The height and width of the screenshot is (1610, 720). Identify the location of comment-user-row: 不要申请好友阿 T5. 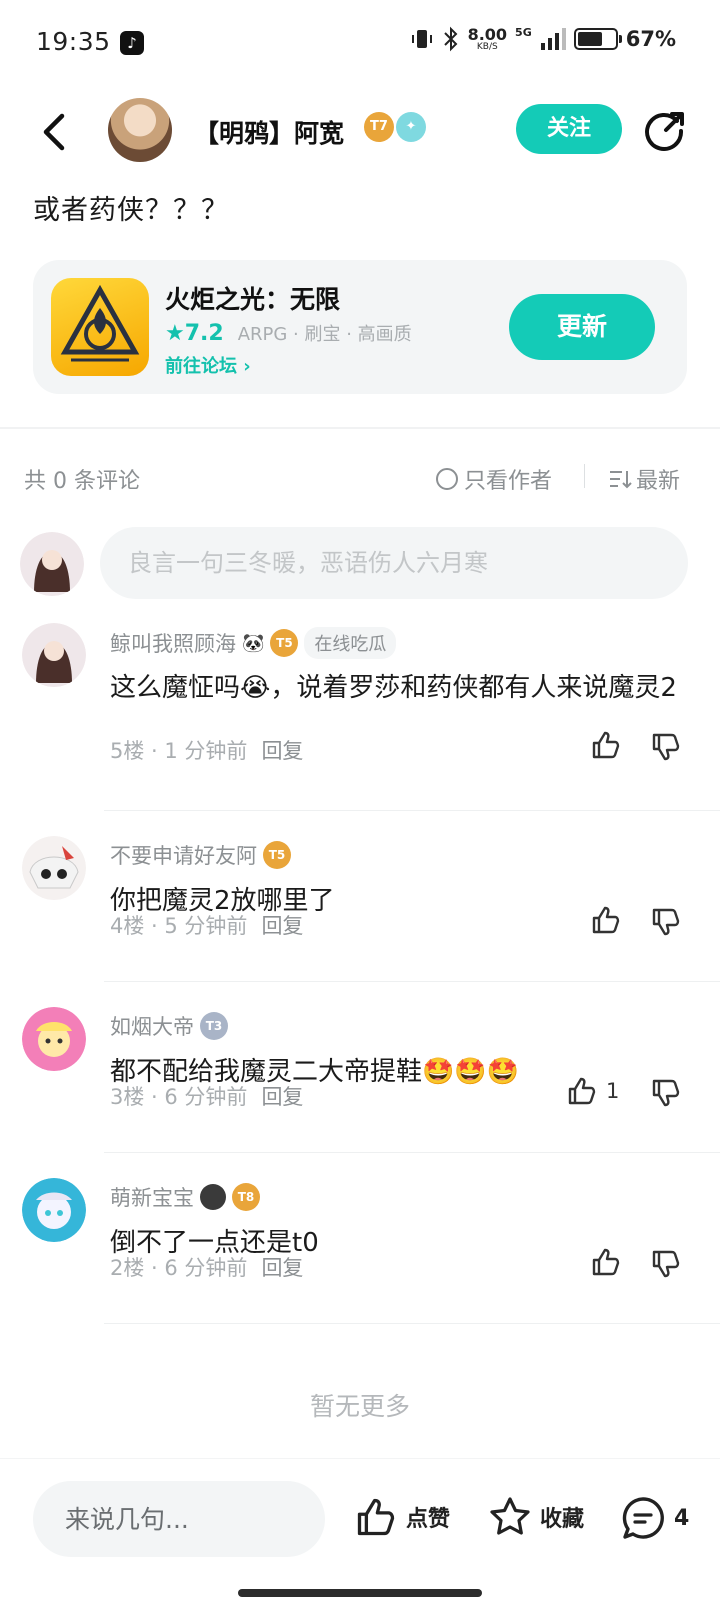
(200, 855).